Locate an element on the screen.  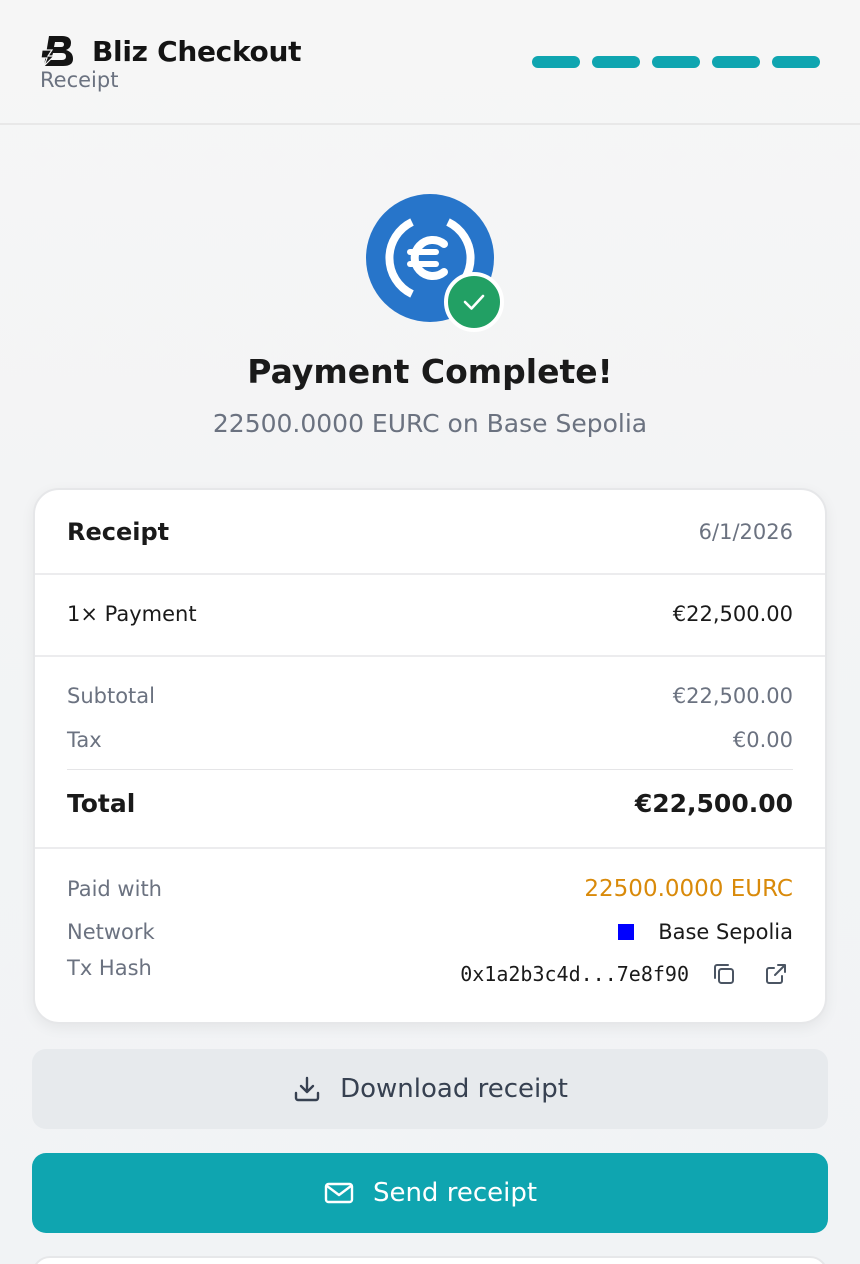
receipt-date: 6/1/2026 is located at coordinates (745, 532).